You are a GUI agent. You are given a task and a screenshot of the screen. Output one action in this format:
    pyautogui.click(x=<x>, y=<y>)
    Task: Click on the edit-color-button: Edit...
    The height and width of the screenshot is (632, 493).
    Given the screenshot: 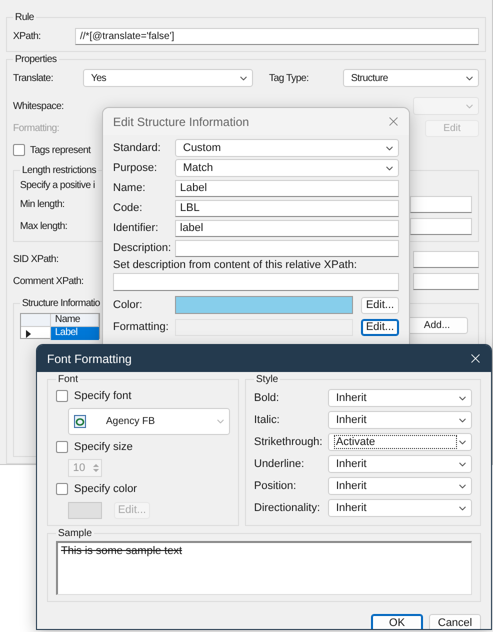 What is the action you would take?
    pyautogui.click(x=380, y=305)
    